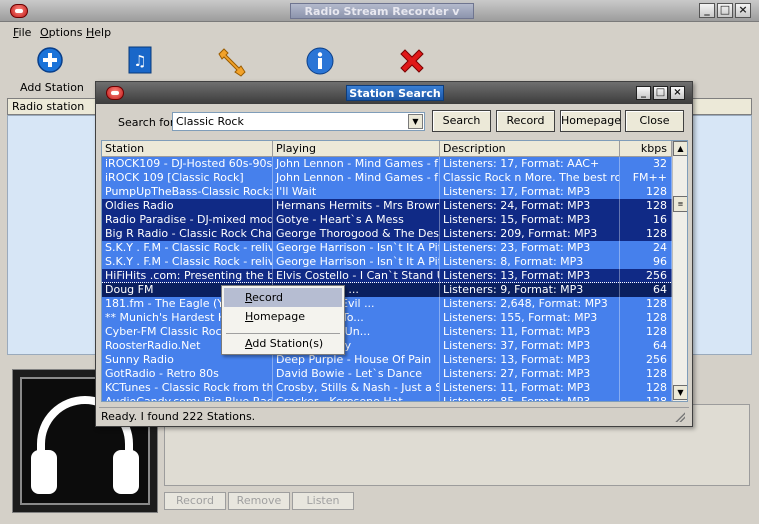  What do you see at coordinates (646, 220) in the screenshot?
I see `cell-kbps: 16` at bounding box center [646, 220].